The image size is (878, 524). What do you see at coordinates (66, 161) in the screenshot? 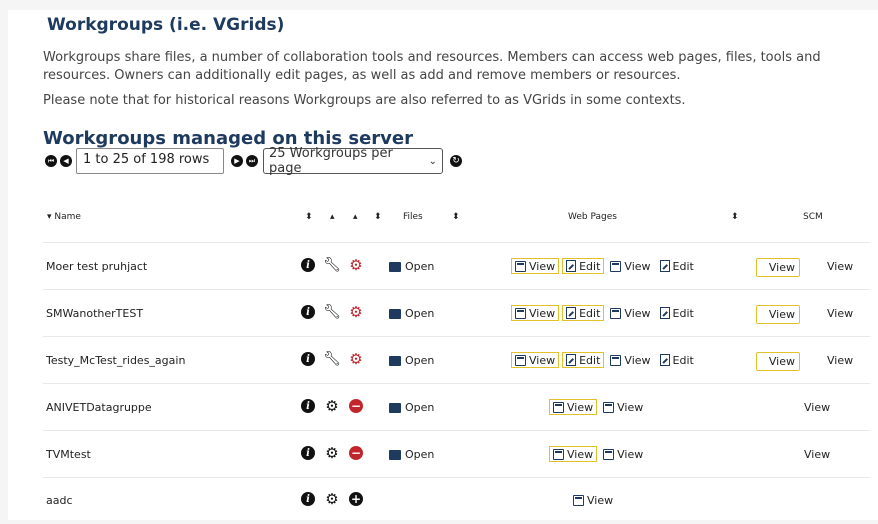
I see `prev-page-icon: ◀` at bounding box center [66, 161].